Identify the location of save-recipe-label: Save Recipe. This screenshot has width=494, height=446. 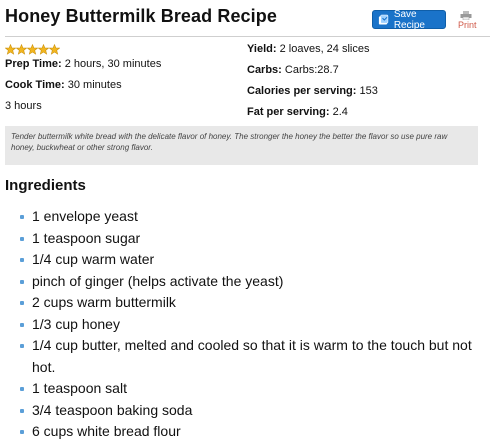
(409, 19).